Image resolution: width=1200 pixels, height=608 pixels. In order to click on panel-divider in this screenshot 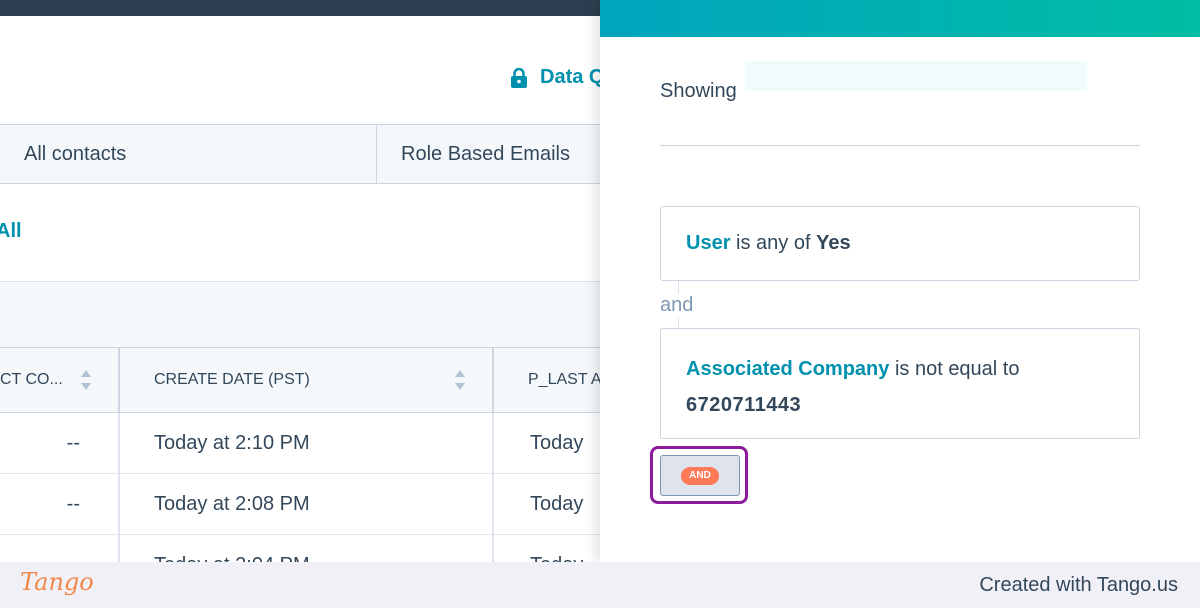, I will do `click(900, 145)`.